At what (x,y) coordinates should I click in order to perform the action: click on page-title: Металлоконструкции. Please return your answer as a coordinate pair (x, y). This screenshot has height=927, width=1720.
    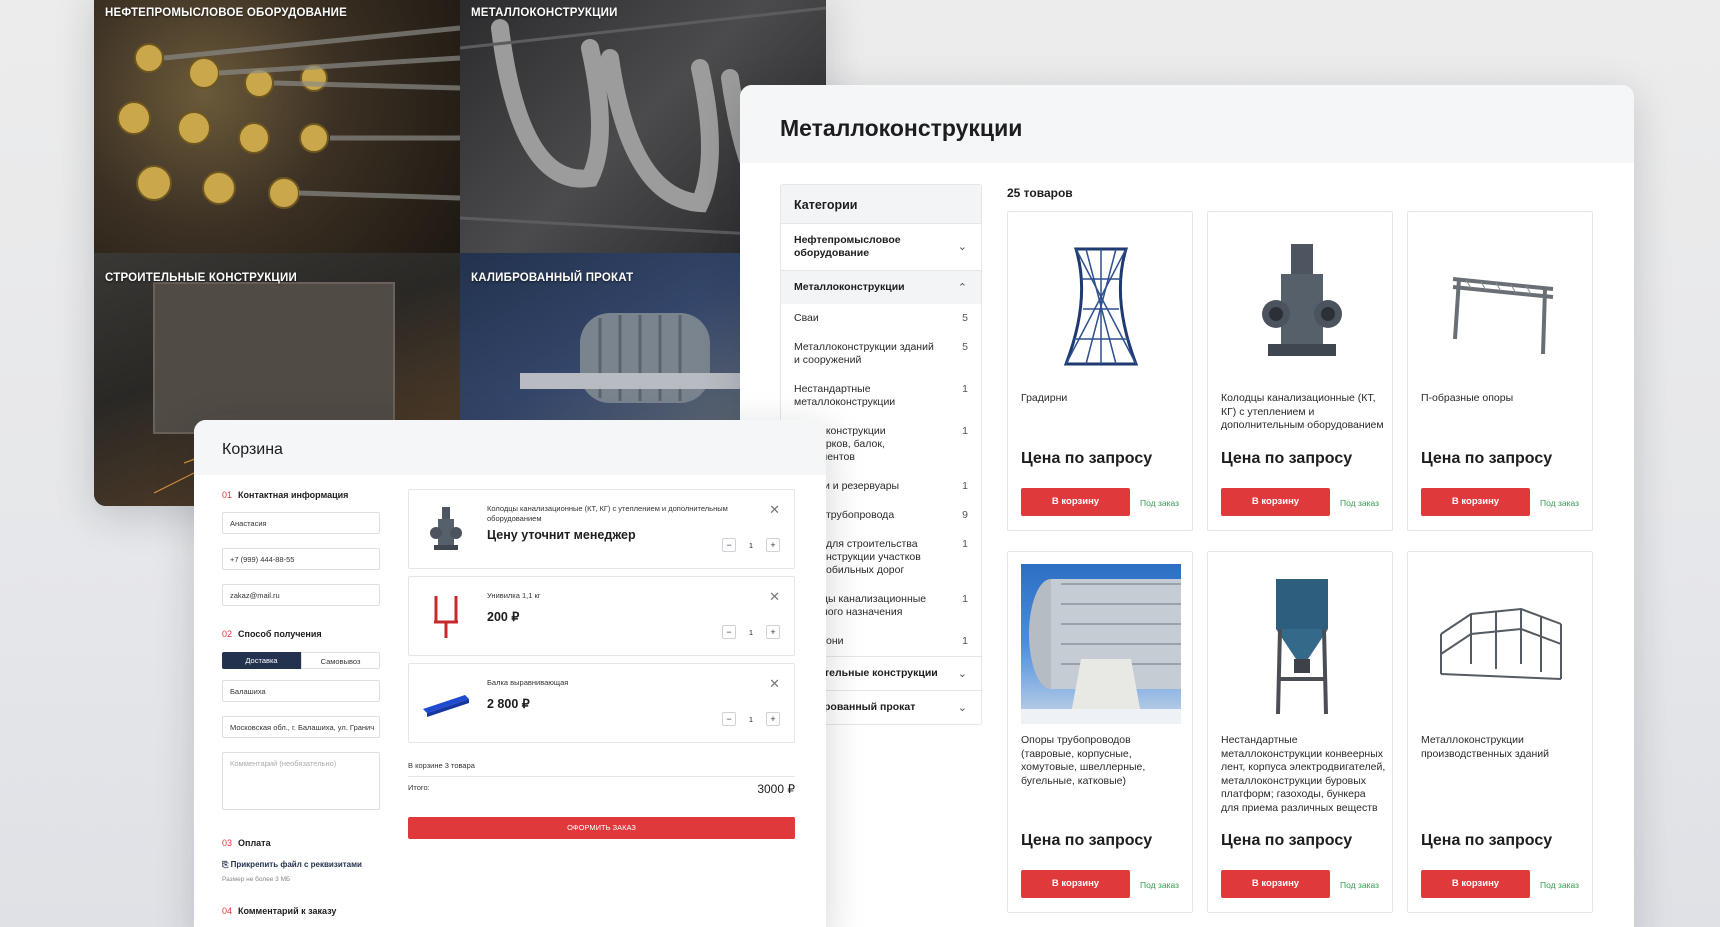
    Looking at the image, I should click on (1187, 124).